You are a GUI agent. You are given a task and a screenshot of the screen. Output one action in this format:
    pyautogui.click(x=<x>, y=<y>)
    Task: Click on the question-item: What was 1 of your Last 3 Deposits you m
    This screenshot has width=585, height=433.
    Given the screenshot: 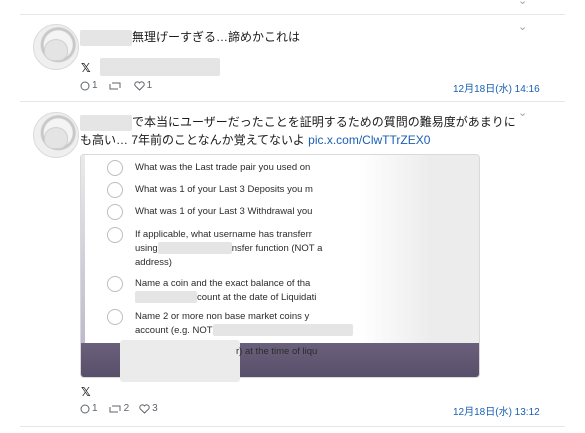 What is the action you would take?
    pyautogui.click(x=210, y=190)
    